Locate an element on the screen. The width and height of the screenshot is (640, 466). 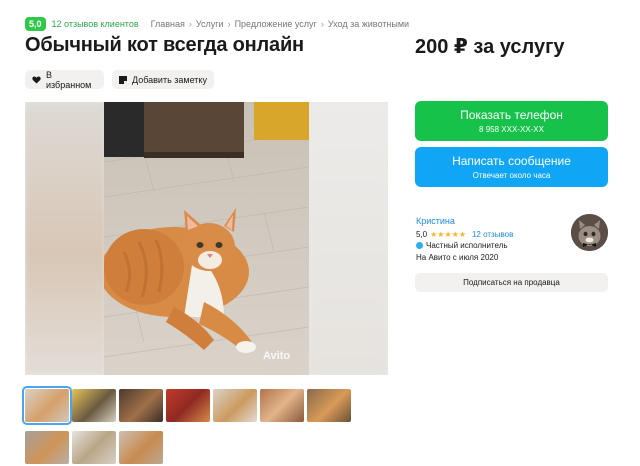
show-phone-label: Показать телефон is located at coordinates (511, 115).